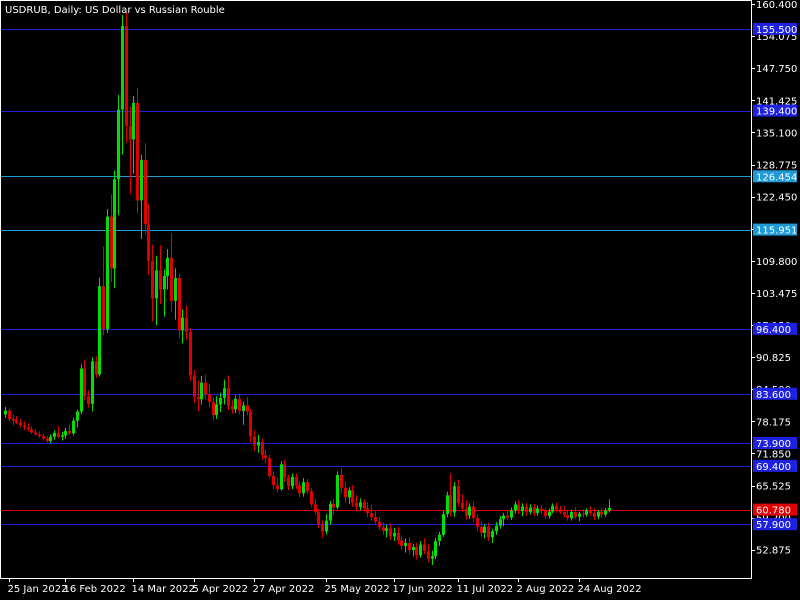 Image resolution: width=800 pixels, height=600 pixels. I want to click on price-tag-label: 155.500, so click(776, 30).